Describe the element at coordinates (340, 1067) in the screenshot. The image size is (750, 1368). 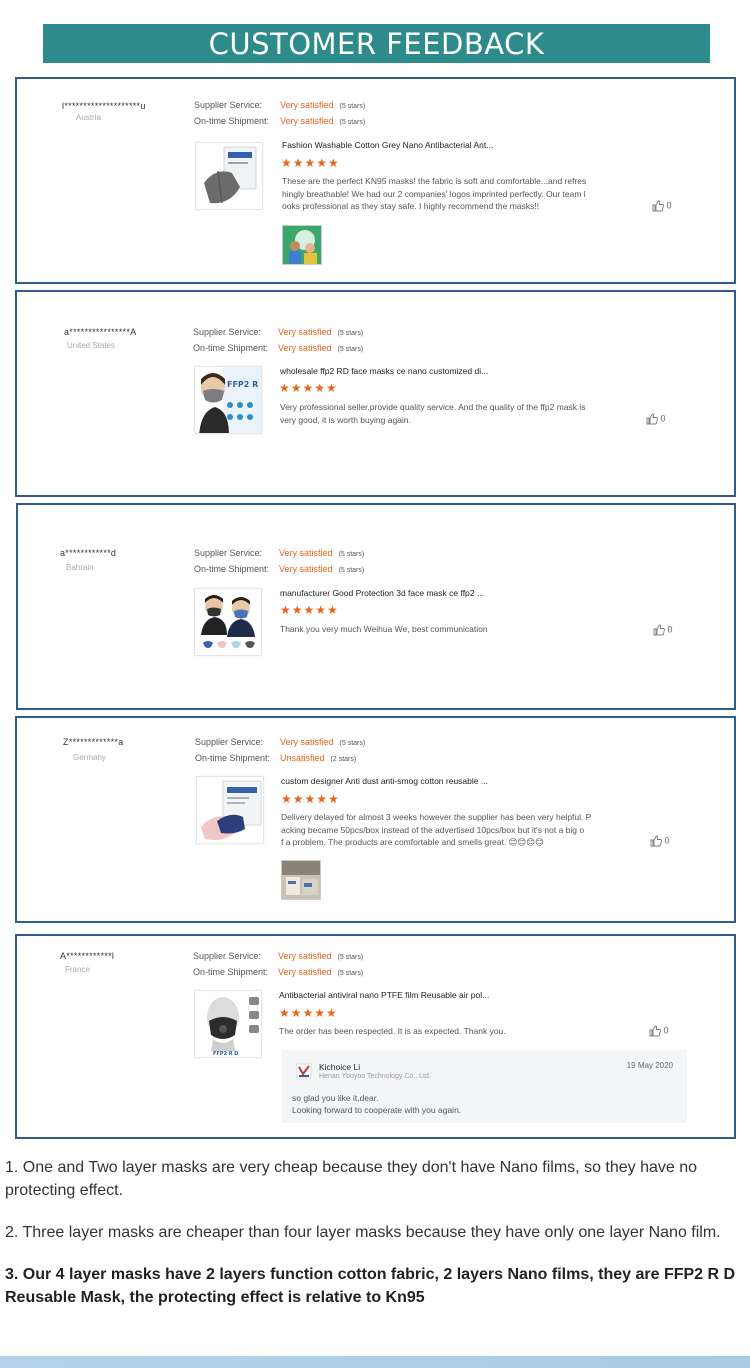
I see `reply-author: Kichoice Li` at that location.